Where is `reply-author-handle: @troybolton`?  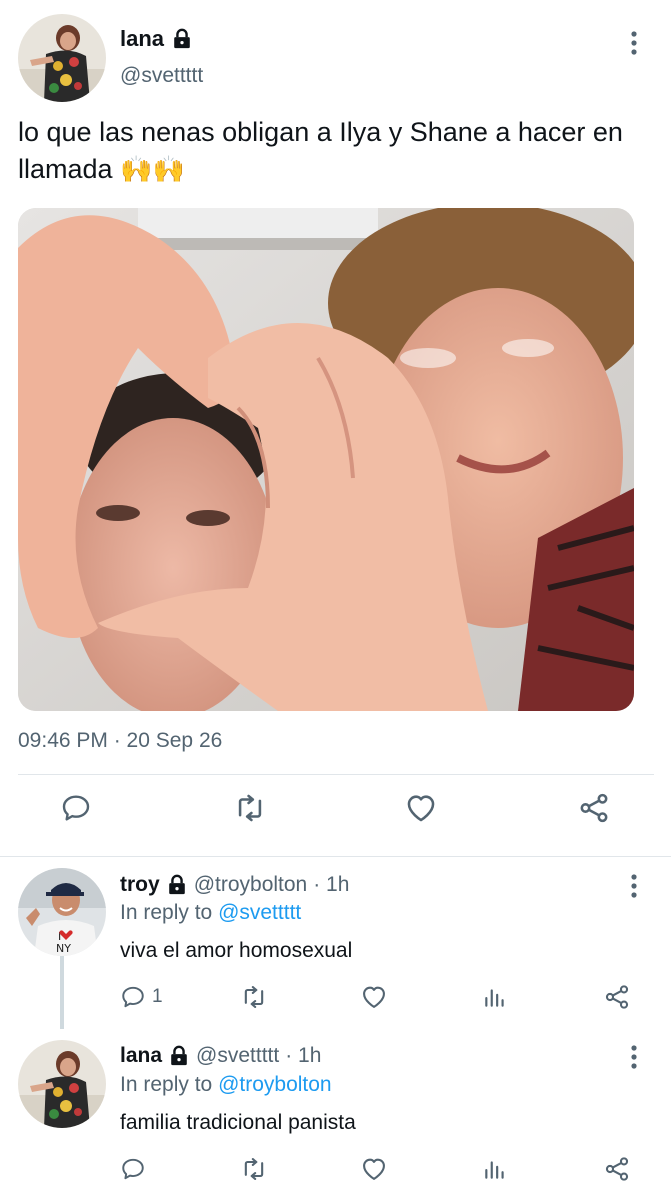 reply-author-handle: @troybolton is located at coordinates (251, 885).